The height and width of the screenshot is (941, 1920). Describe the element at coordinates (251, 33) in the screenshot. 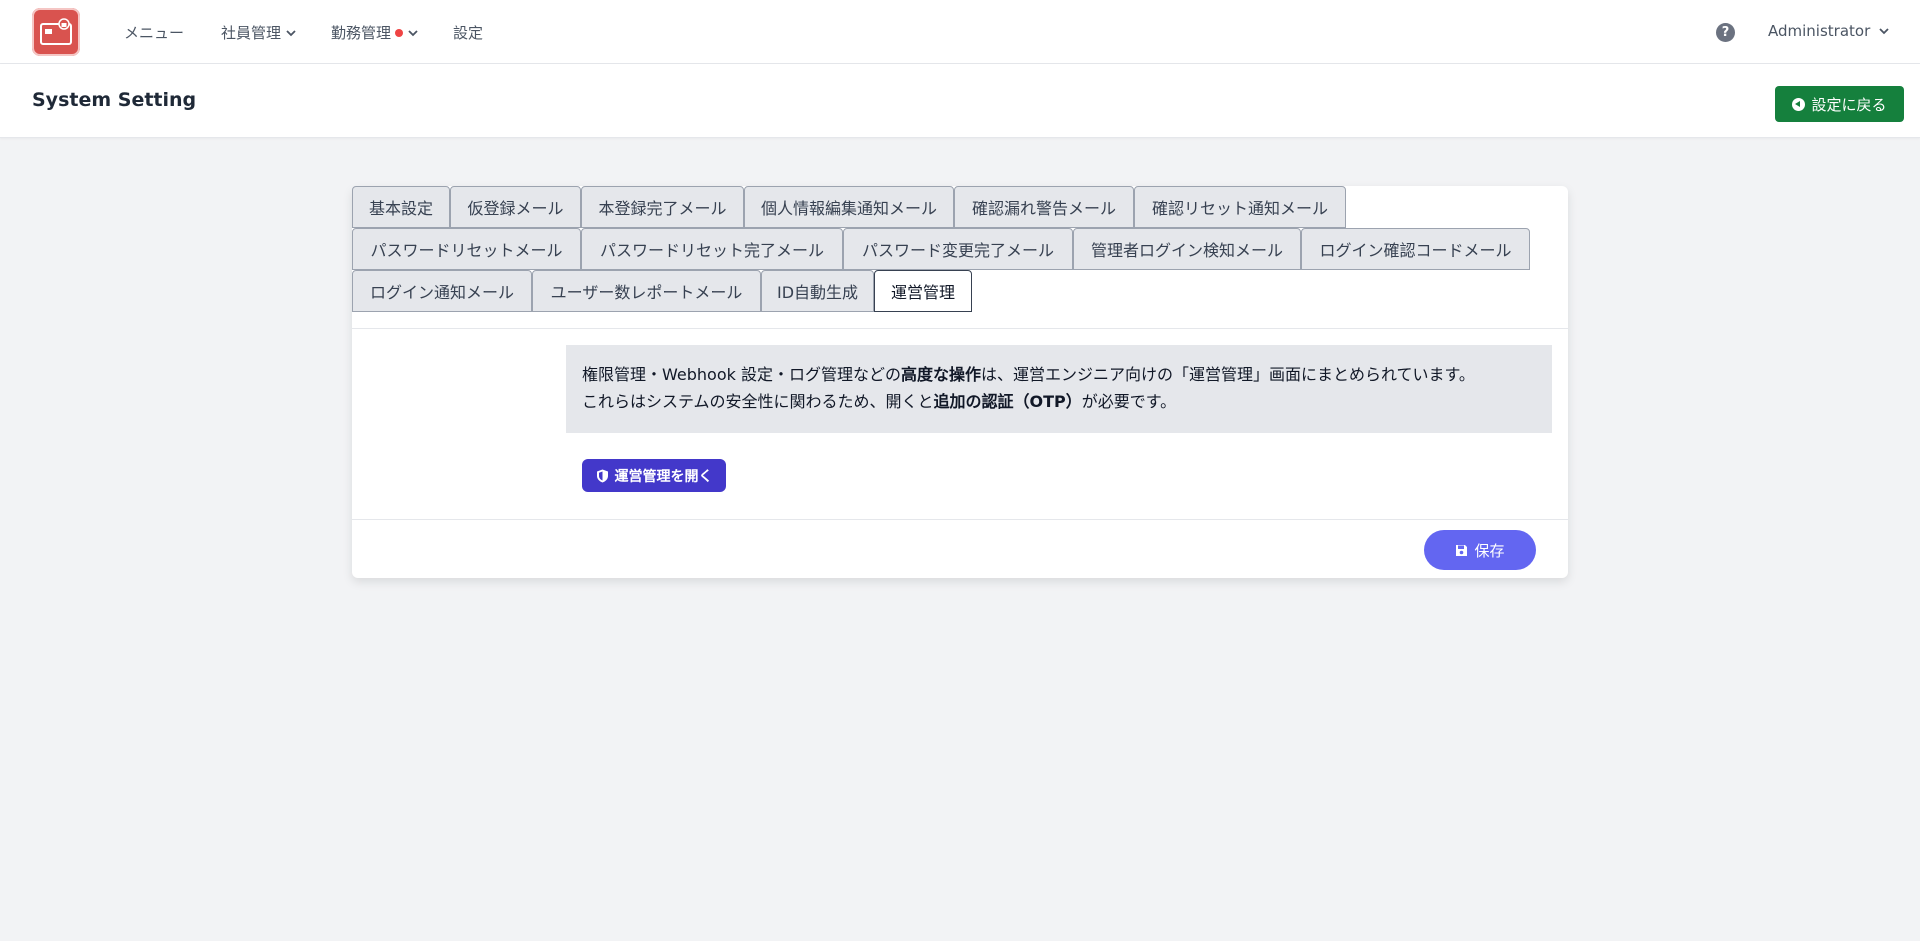

I see `nav-employee-management-label: 社員管理` at that location.